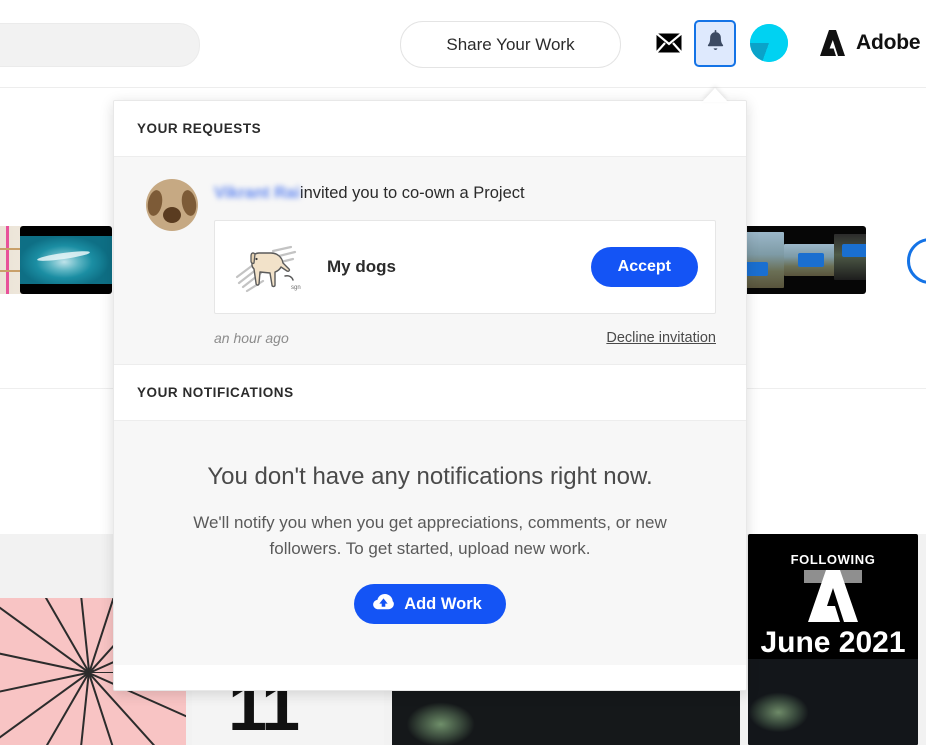  I want to click on following-card-photo, so click(833, 702).